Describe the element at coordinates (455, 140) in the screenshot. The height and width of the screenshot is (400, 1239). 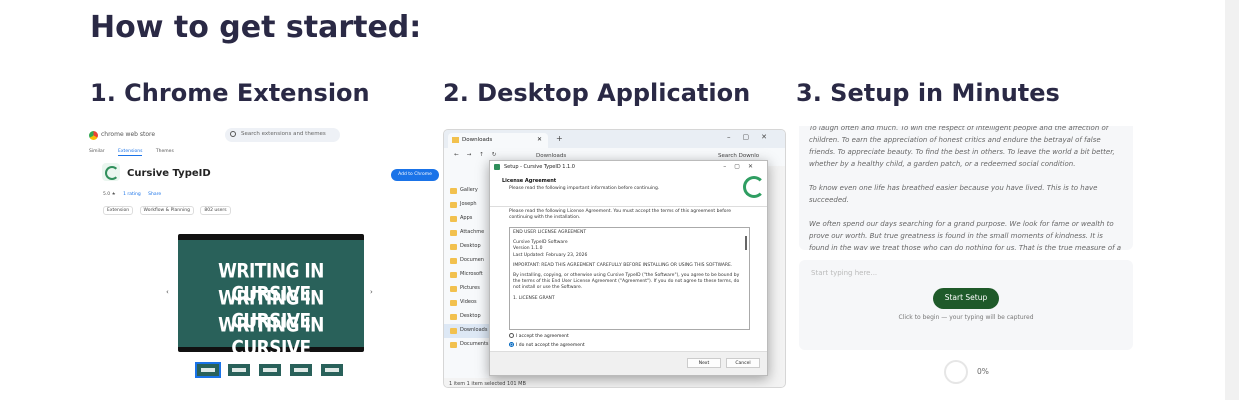
I see `folder-icon` at that location.